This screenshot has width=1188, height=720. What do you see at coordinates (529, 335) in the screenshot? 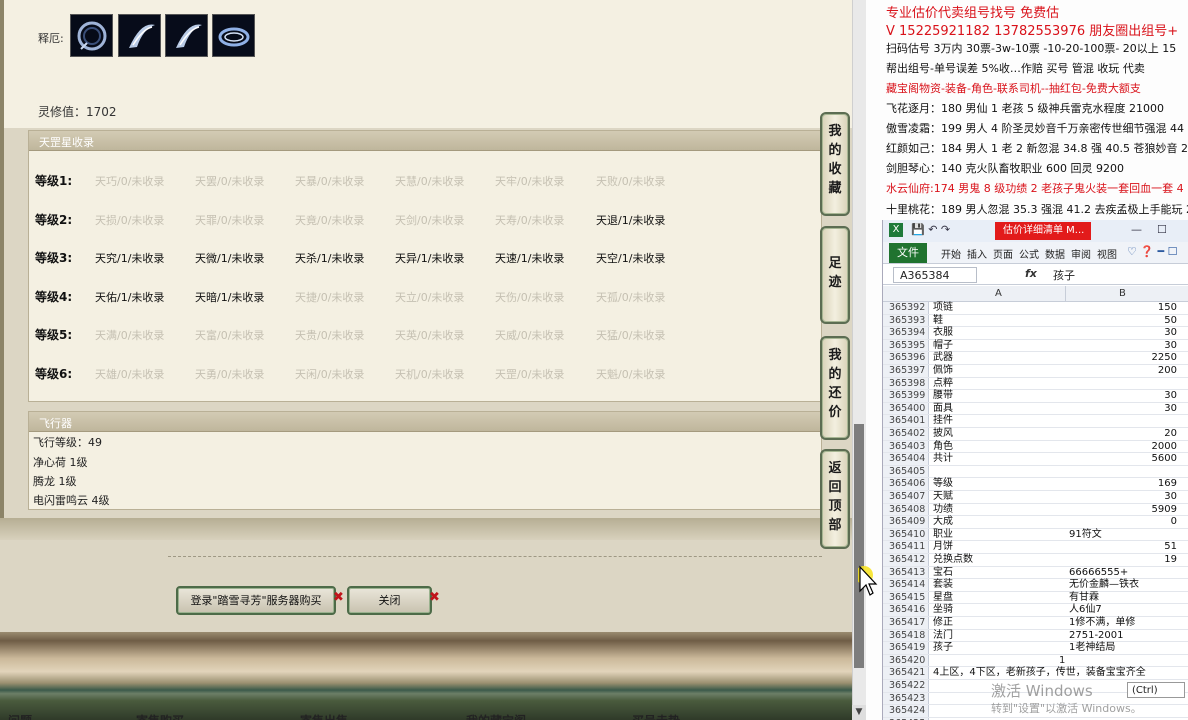
I see `star-entry: 天威/0/未收录` at bounding box center [529, 335].